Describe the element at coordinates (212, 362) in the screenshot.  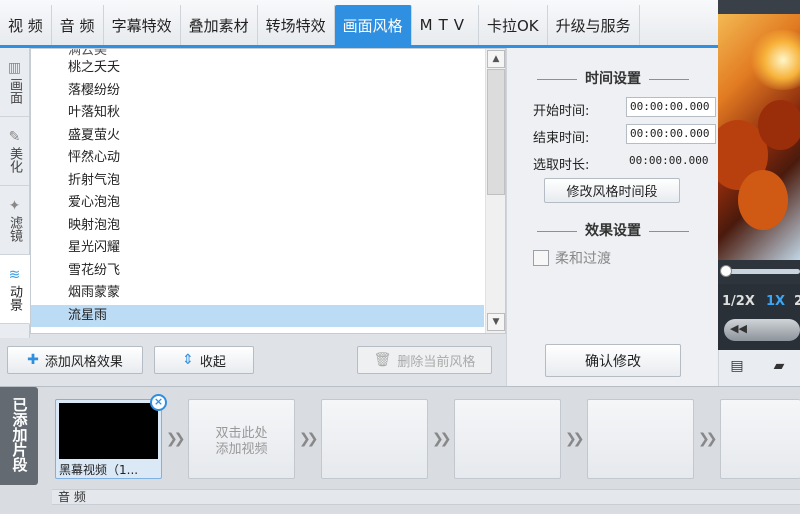
I see `collapse-label: 收起` at that location.